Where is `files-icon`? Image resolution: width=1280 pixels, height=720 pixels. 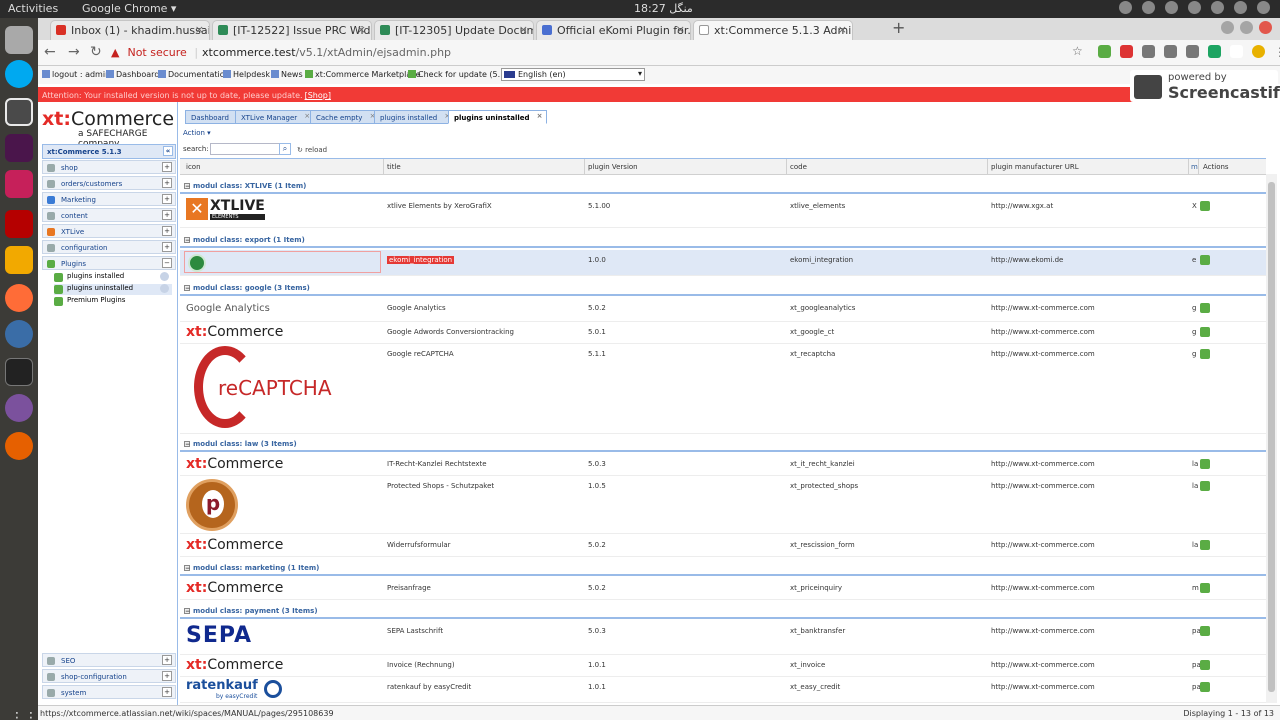
files-icon is located at coordinates (19, 40).